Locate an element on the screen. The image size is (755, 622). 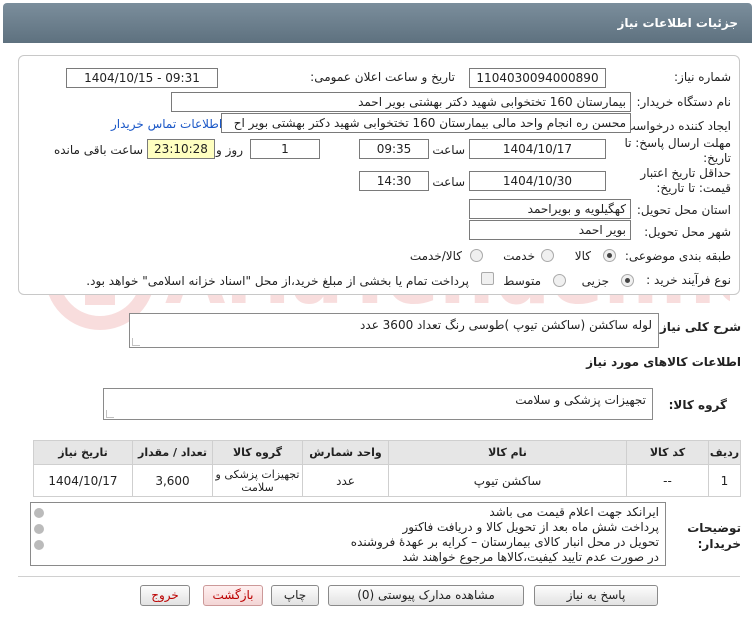
header-row-number: ردیف is located at coordinates (724, 452).